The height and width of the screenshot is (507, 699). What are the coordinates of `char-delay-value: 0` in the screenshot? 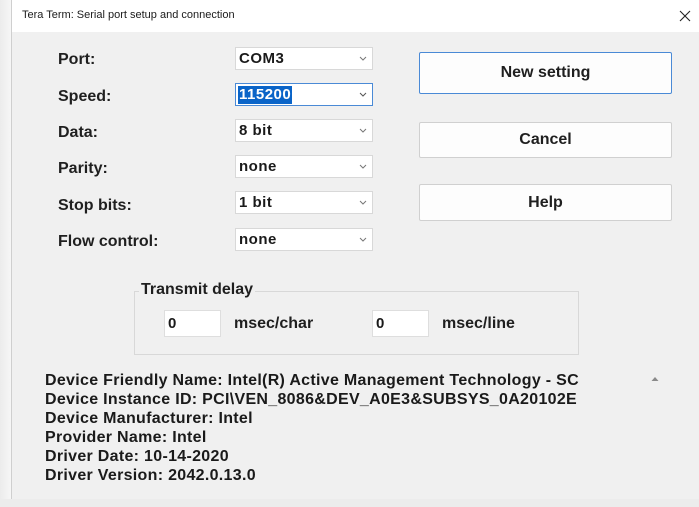 It's located at (172, 323).